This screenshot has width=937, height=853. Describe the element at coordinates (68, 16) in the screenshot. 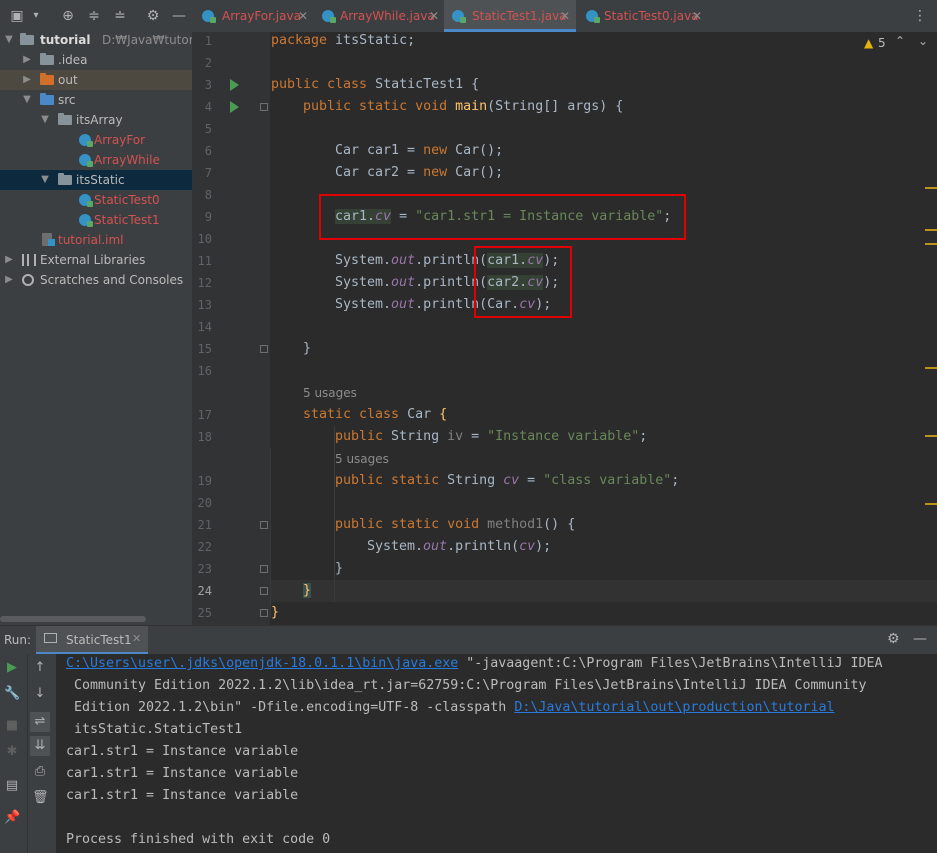

I see `locate-icon: ⊕` at that location.